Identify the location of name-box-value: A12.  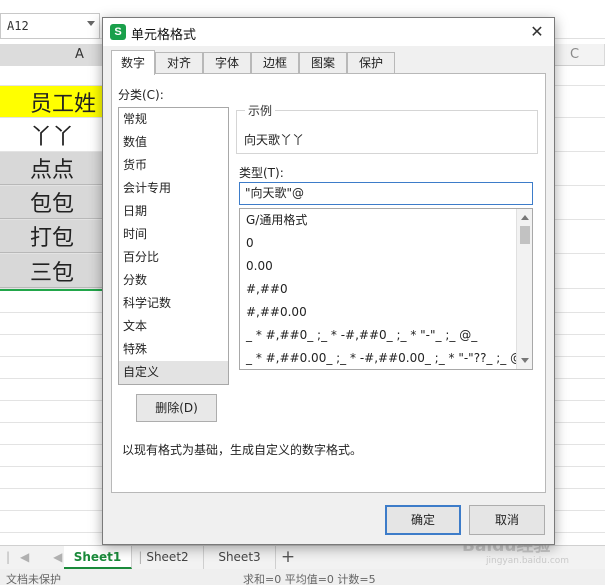
(18, 26).